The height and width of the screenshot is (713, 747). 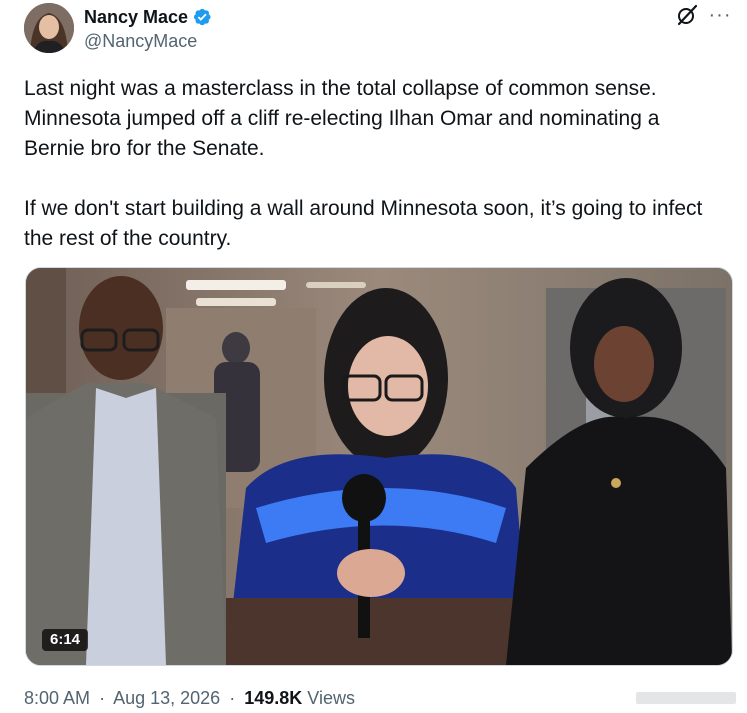 I want to click on author-avatar, so click(x=49, y=28).